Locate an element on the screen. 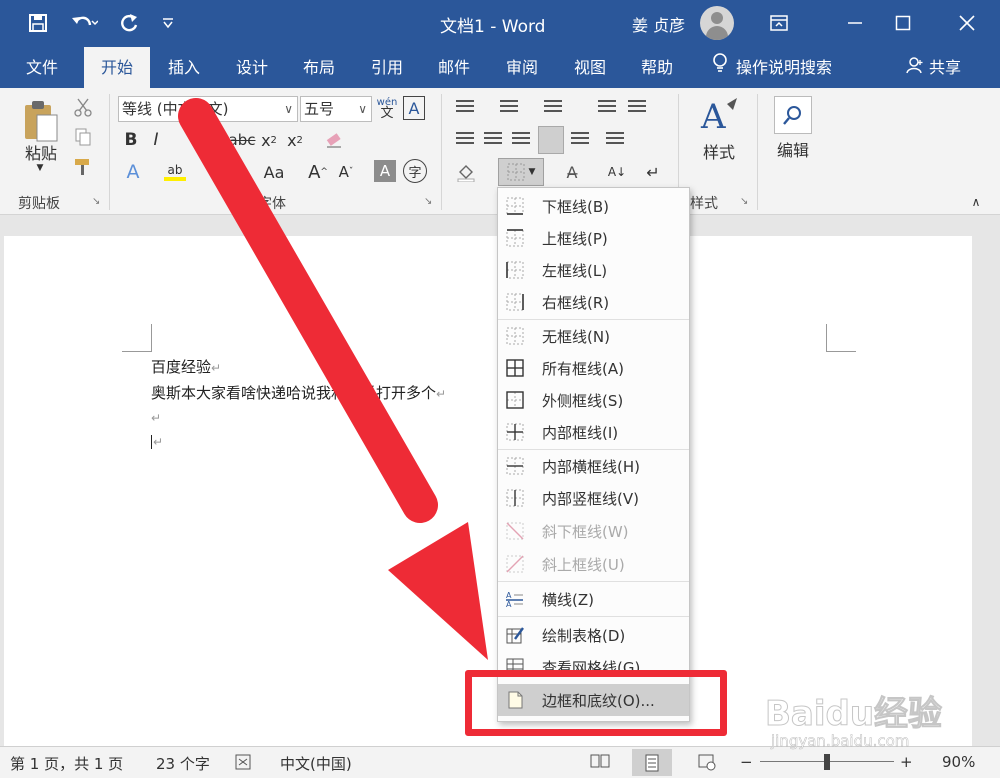  menu-item-label: 下框线(B) is located at coordinates (575, 206).